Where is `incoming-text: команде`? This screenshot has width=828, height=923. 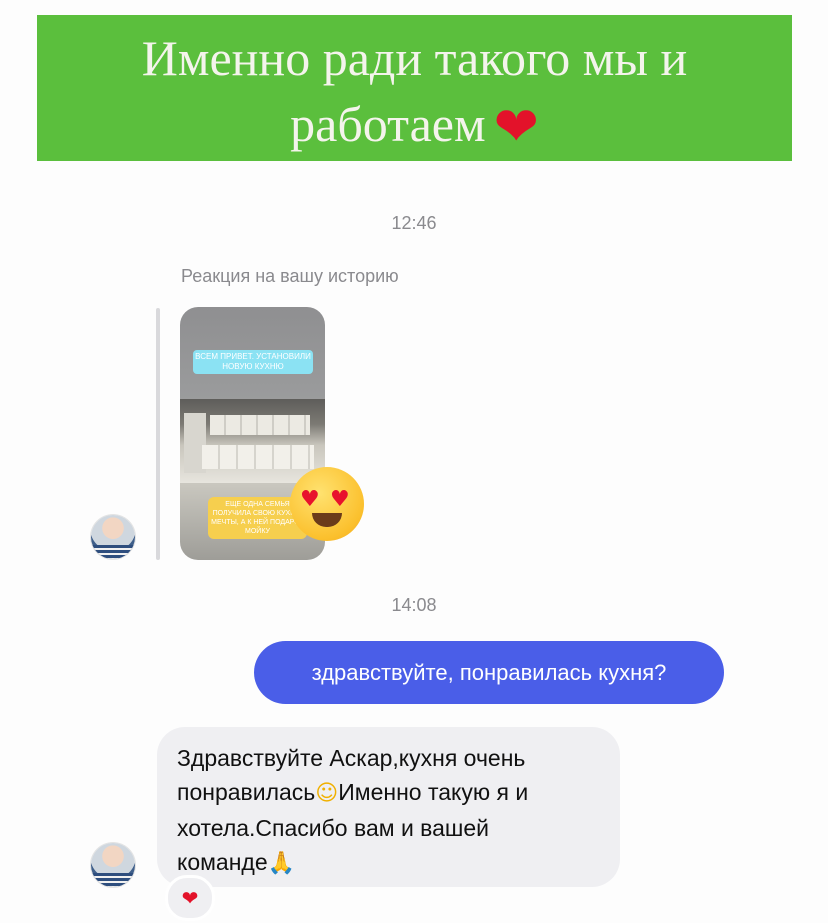 incoming-text: команде is located at coordinates (222, 862).